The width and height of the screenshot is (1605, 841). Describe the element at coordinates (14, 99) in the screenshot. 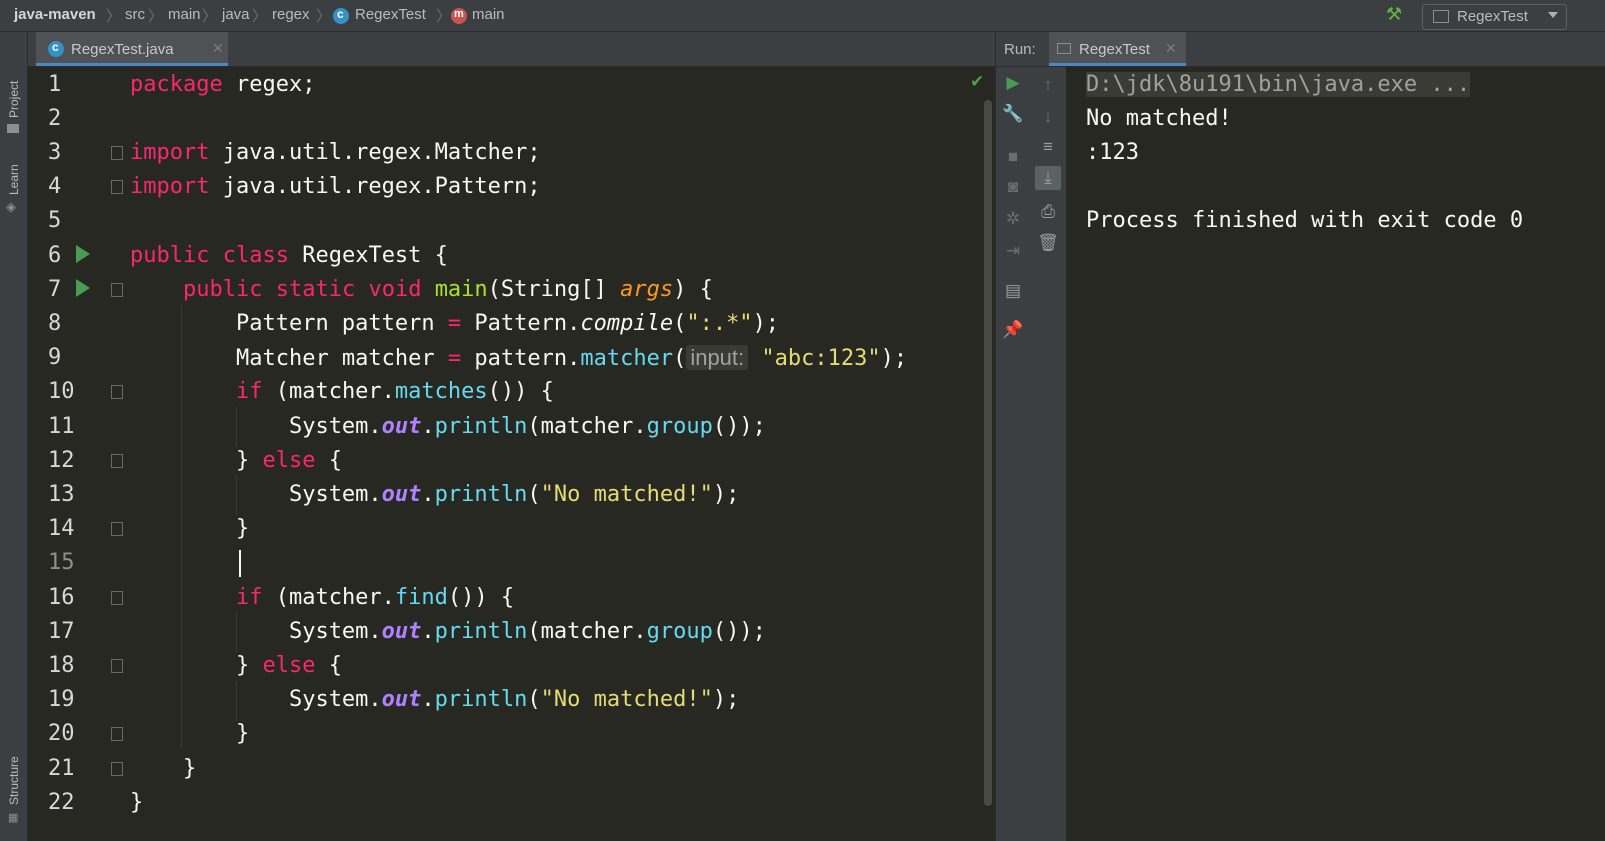

I see `project-tool-button: Project` at that location.